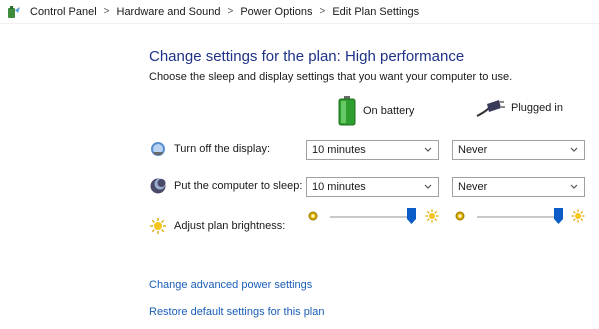 Image resolution: width=599 pixels, height=329 pixels. I want to click on brightness-sun-icon, so click(158, 226).